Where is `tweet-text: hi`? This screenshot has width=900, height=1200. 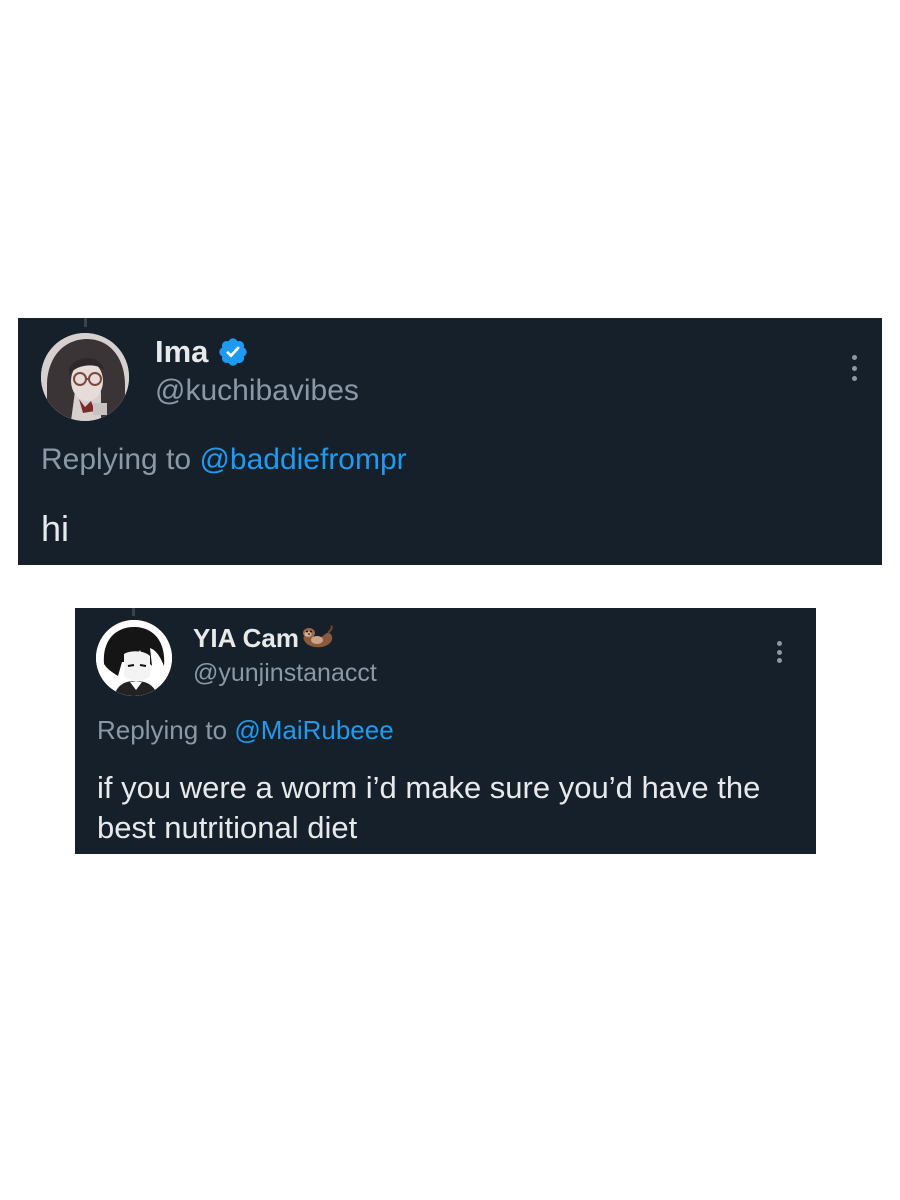 tweet-text: hi is located at coordinates (55, 528).